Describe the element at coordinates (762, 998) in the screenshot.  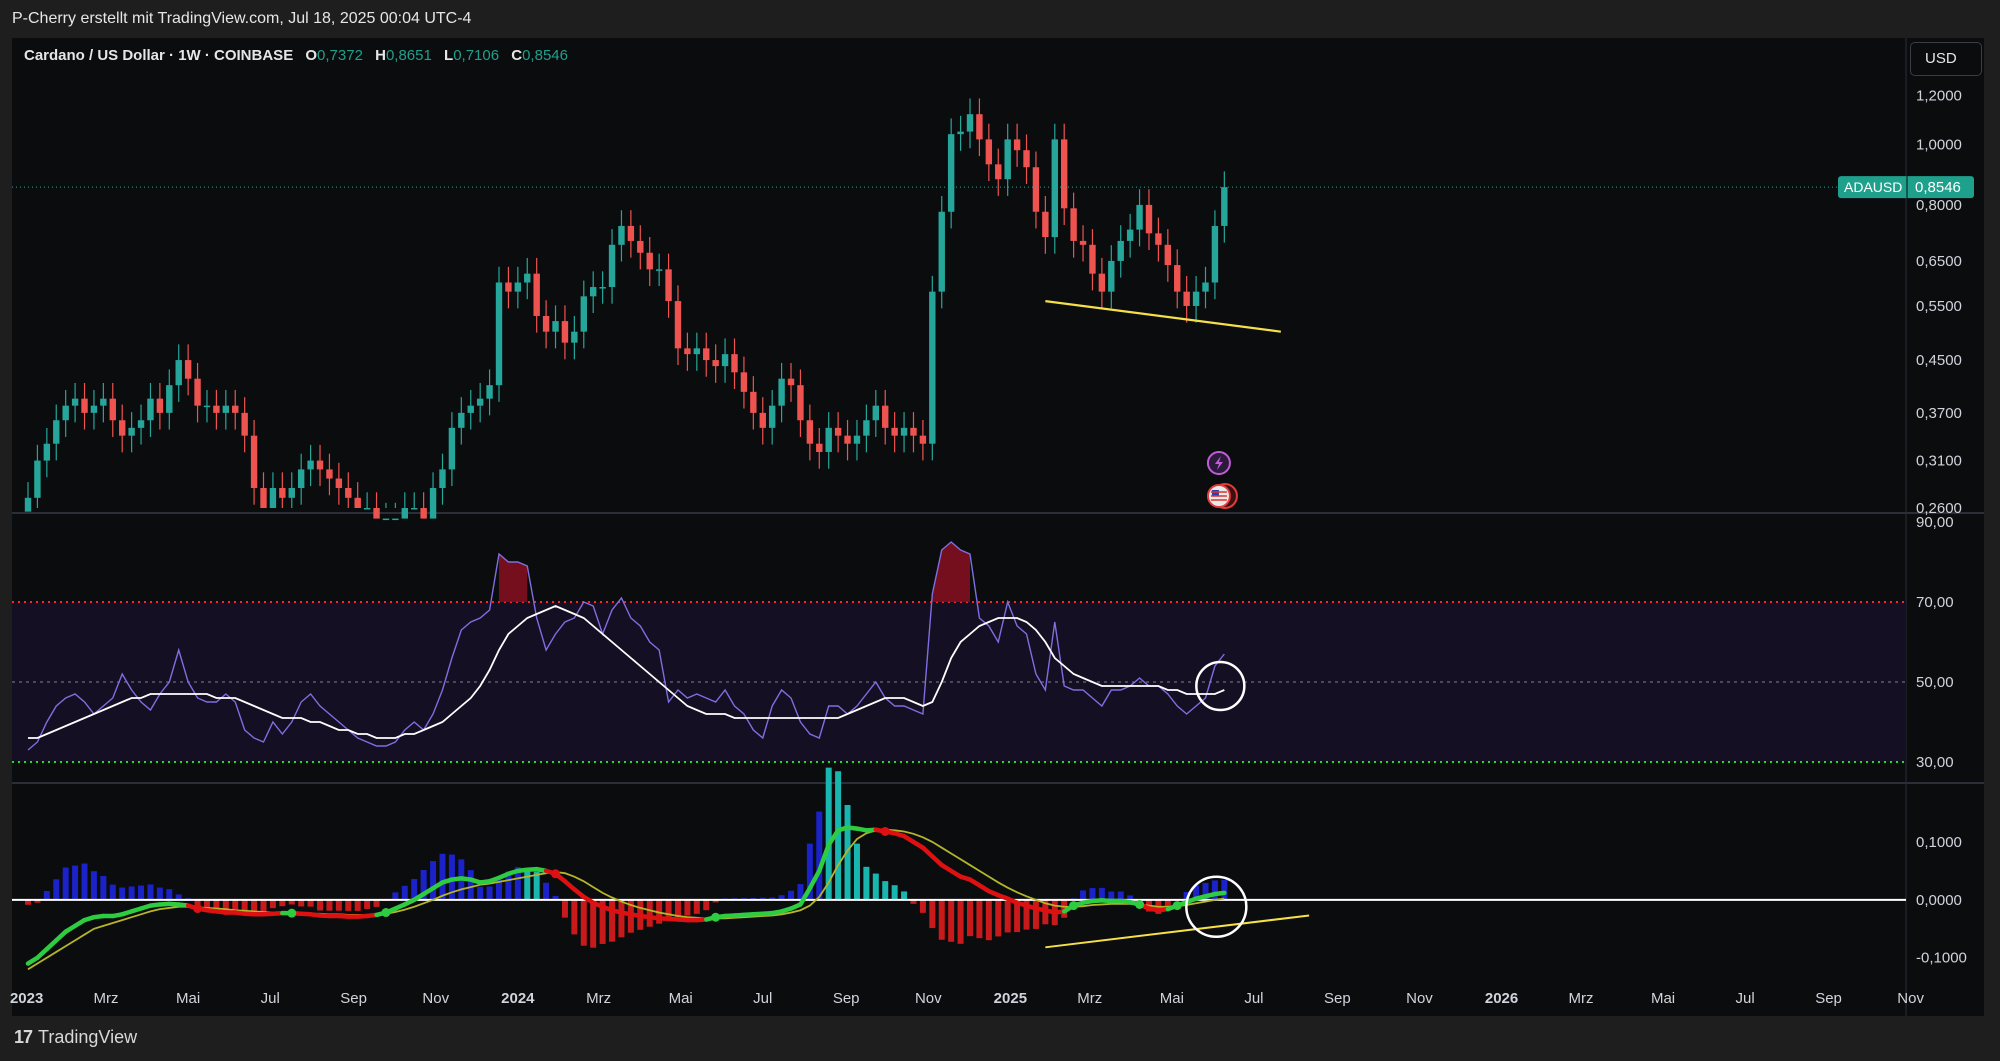
I see `time-axis-tick: Jul` at that location.